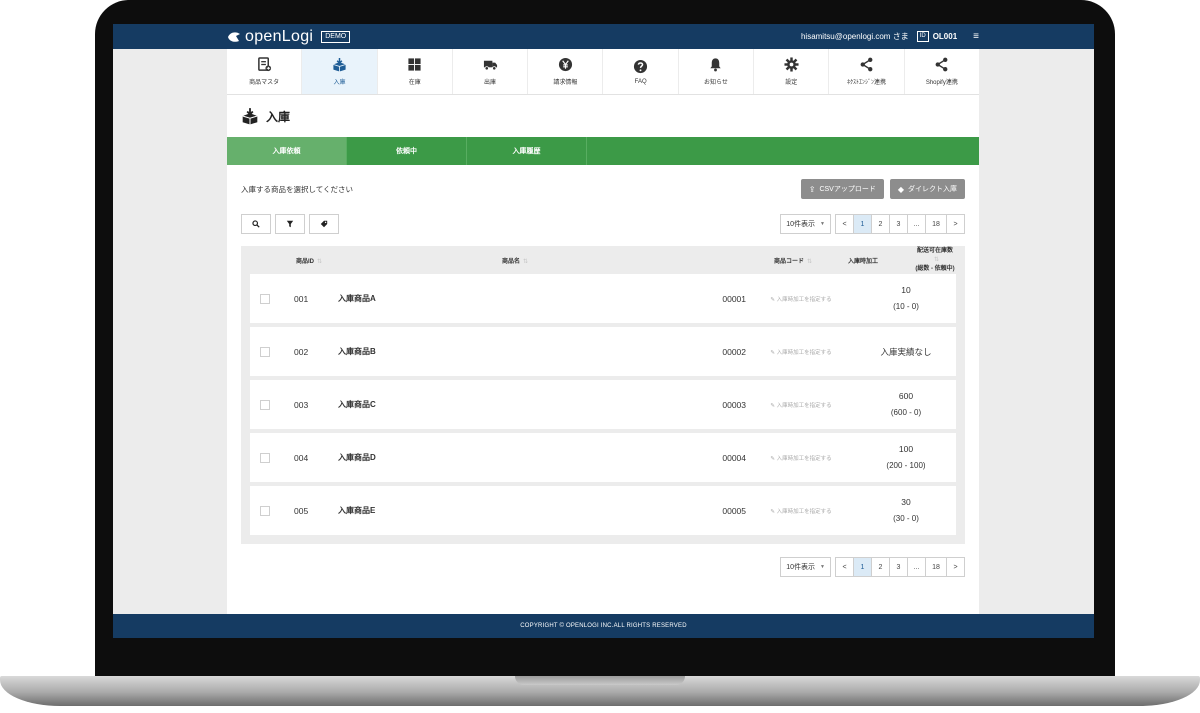 The height and width of the screenshot is (713, 1200). Describe the element at coordinates (847, 189) in the screenshot. I see `csv-upload-label: CSVアップロード` at that location.